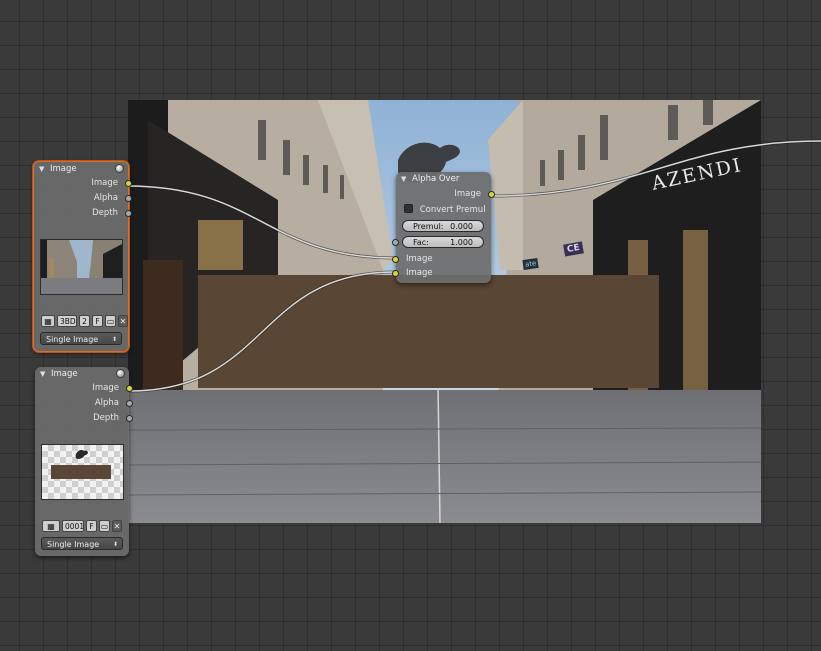  What do you see at coordinates (446, 259) in the screenshot?
I see `input-image-1: Image` at bounding box center [446, 259].